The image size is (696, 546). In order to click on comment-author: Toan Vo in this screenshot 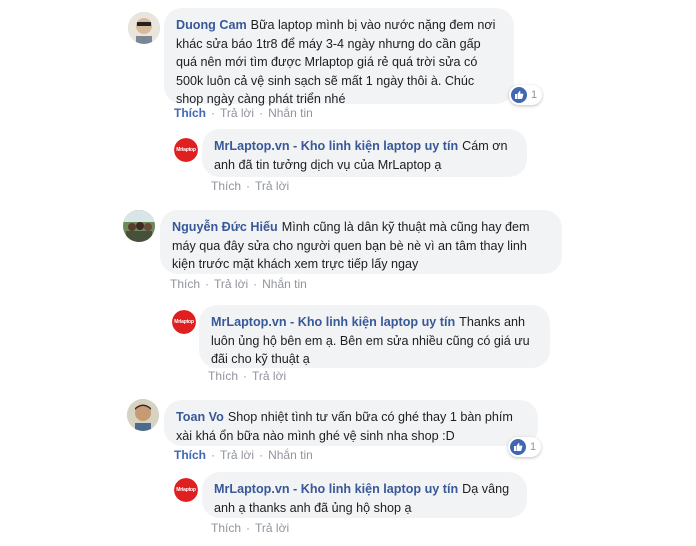, I will do `click(200, 417)`.